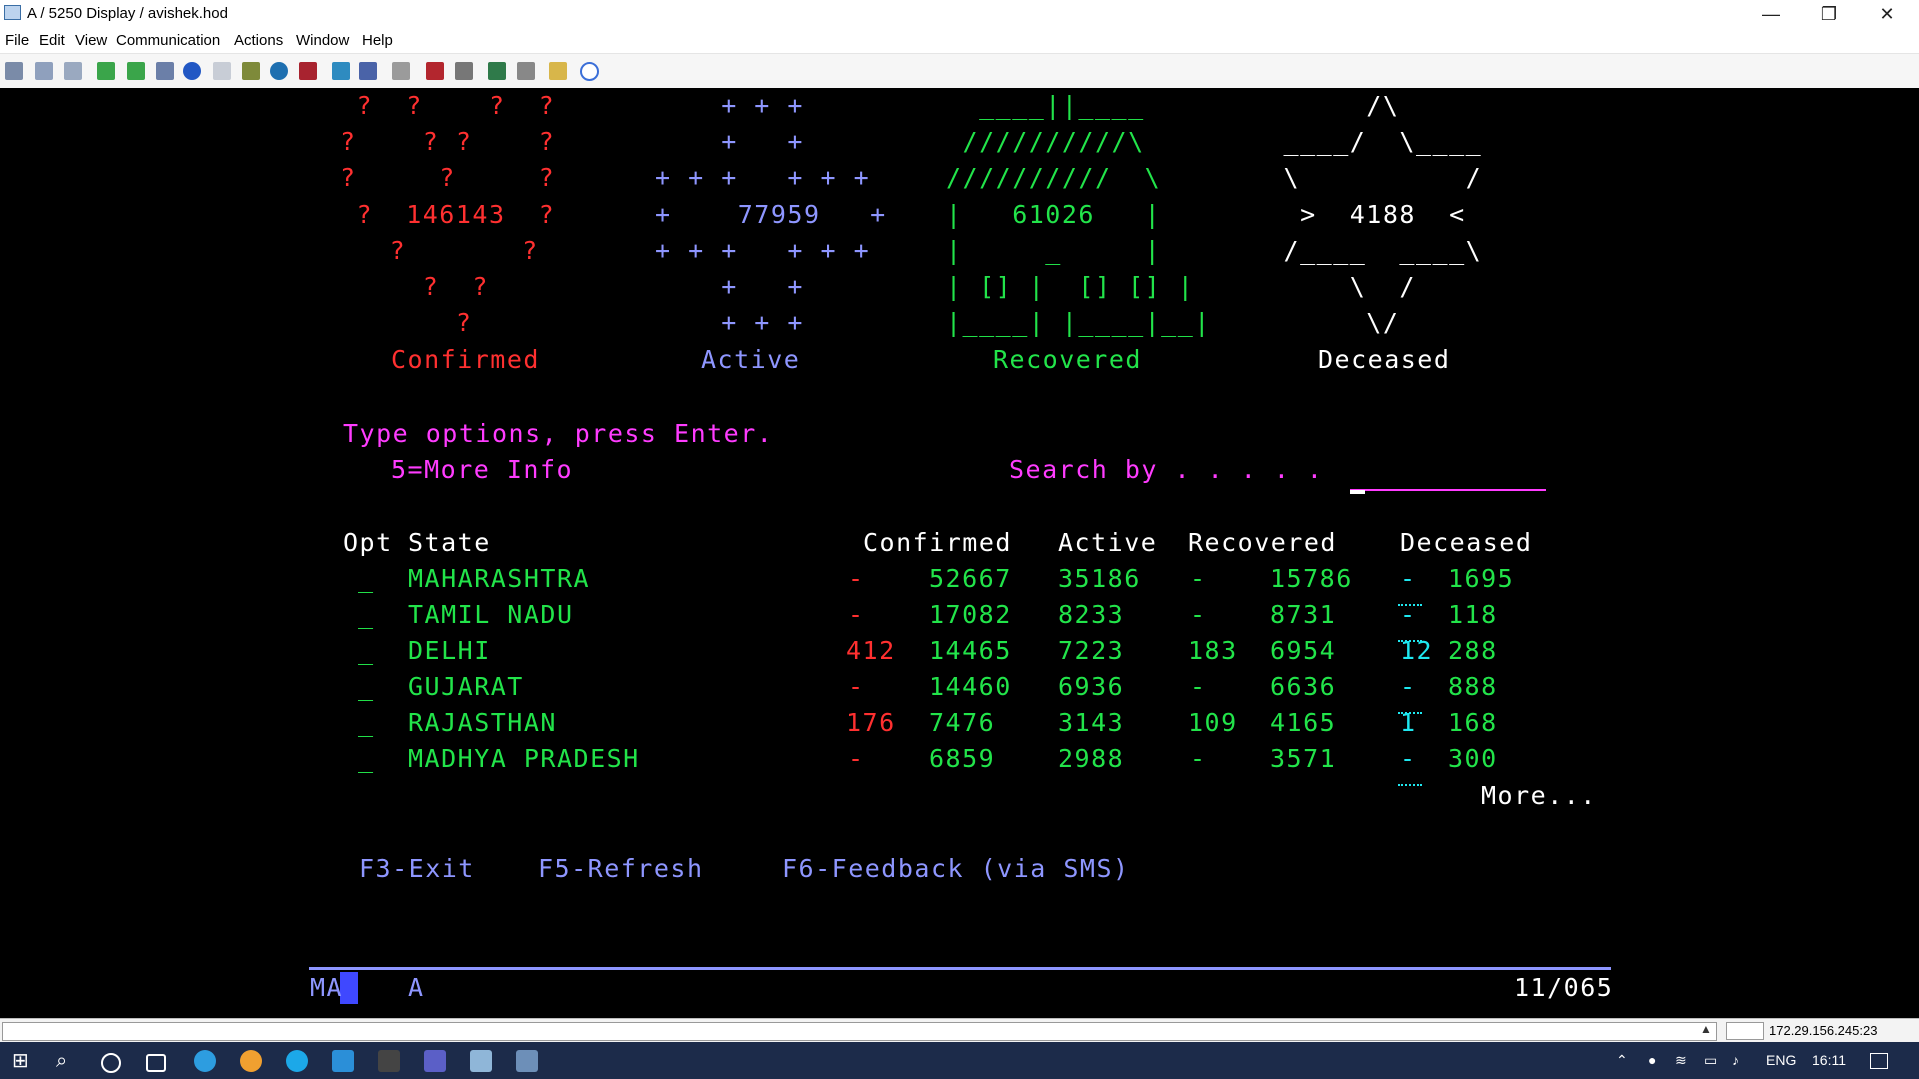 This screenshot has height=1079, width=1919. I want to click on f6-feedback-key: F6-Feedback (via SMS), so click(956, 869).